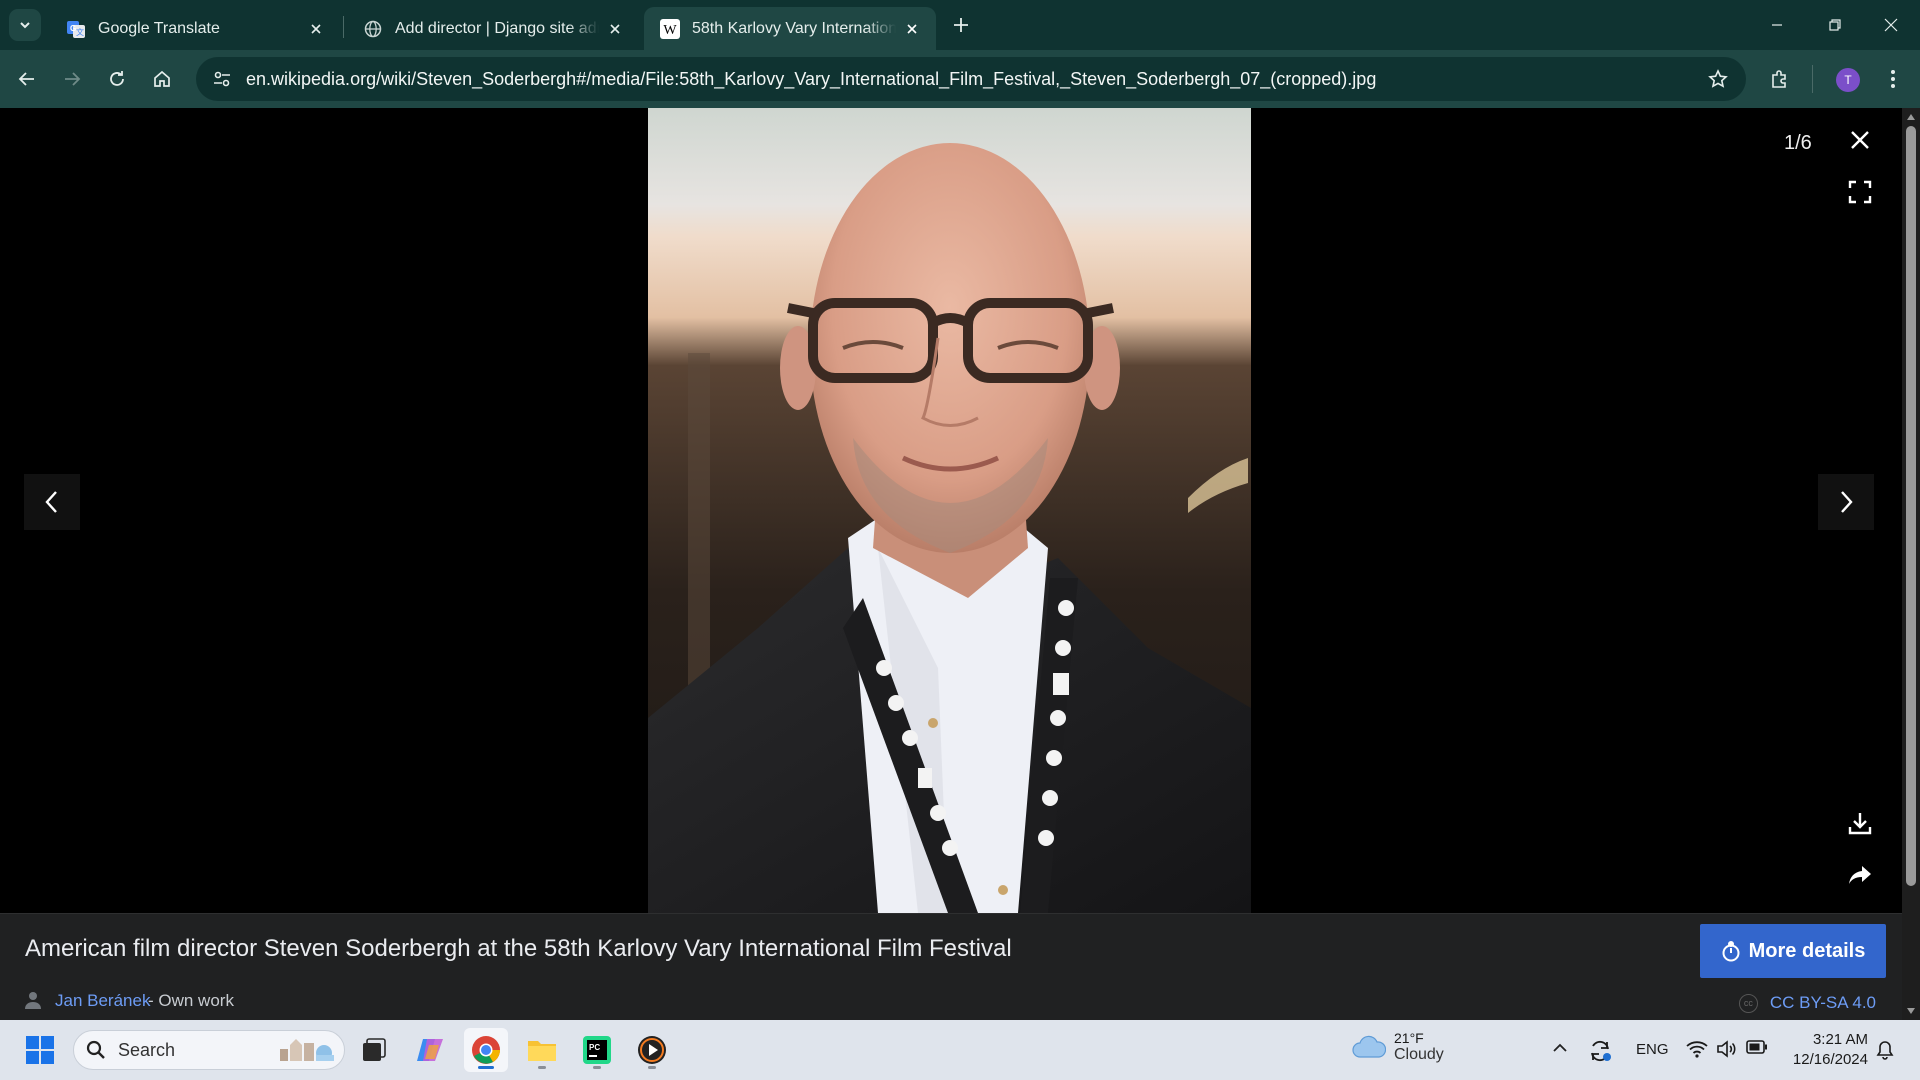 The width and height of the screenshot is (1920, 1080). Describe the element at coordinates (33, 1000) in the screenshot. I see `person-icon` at that location.